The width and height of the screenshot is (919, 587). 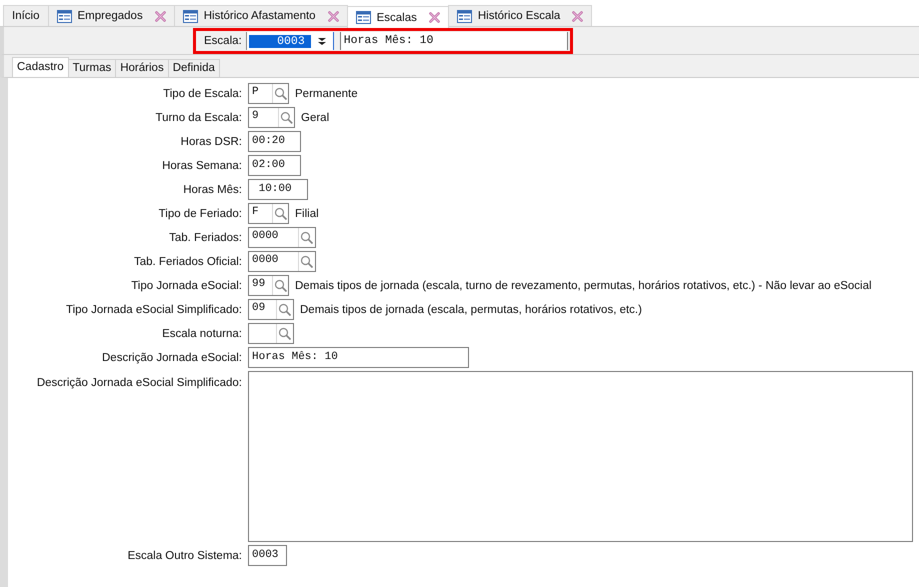 I want to click on tab: Cadastro, so click(x=40, y=67).